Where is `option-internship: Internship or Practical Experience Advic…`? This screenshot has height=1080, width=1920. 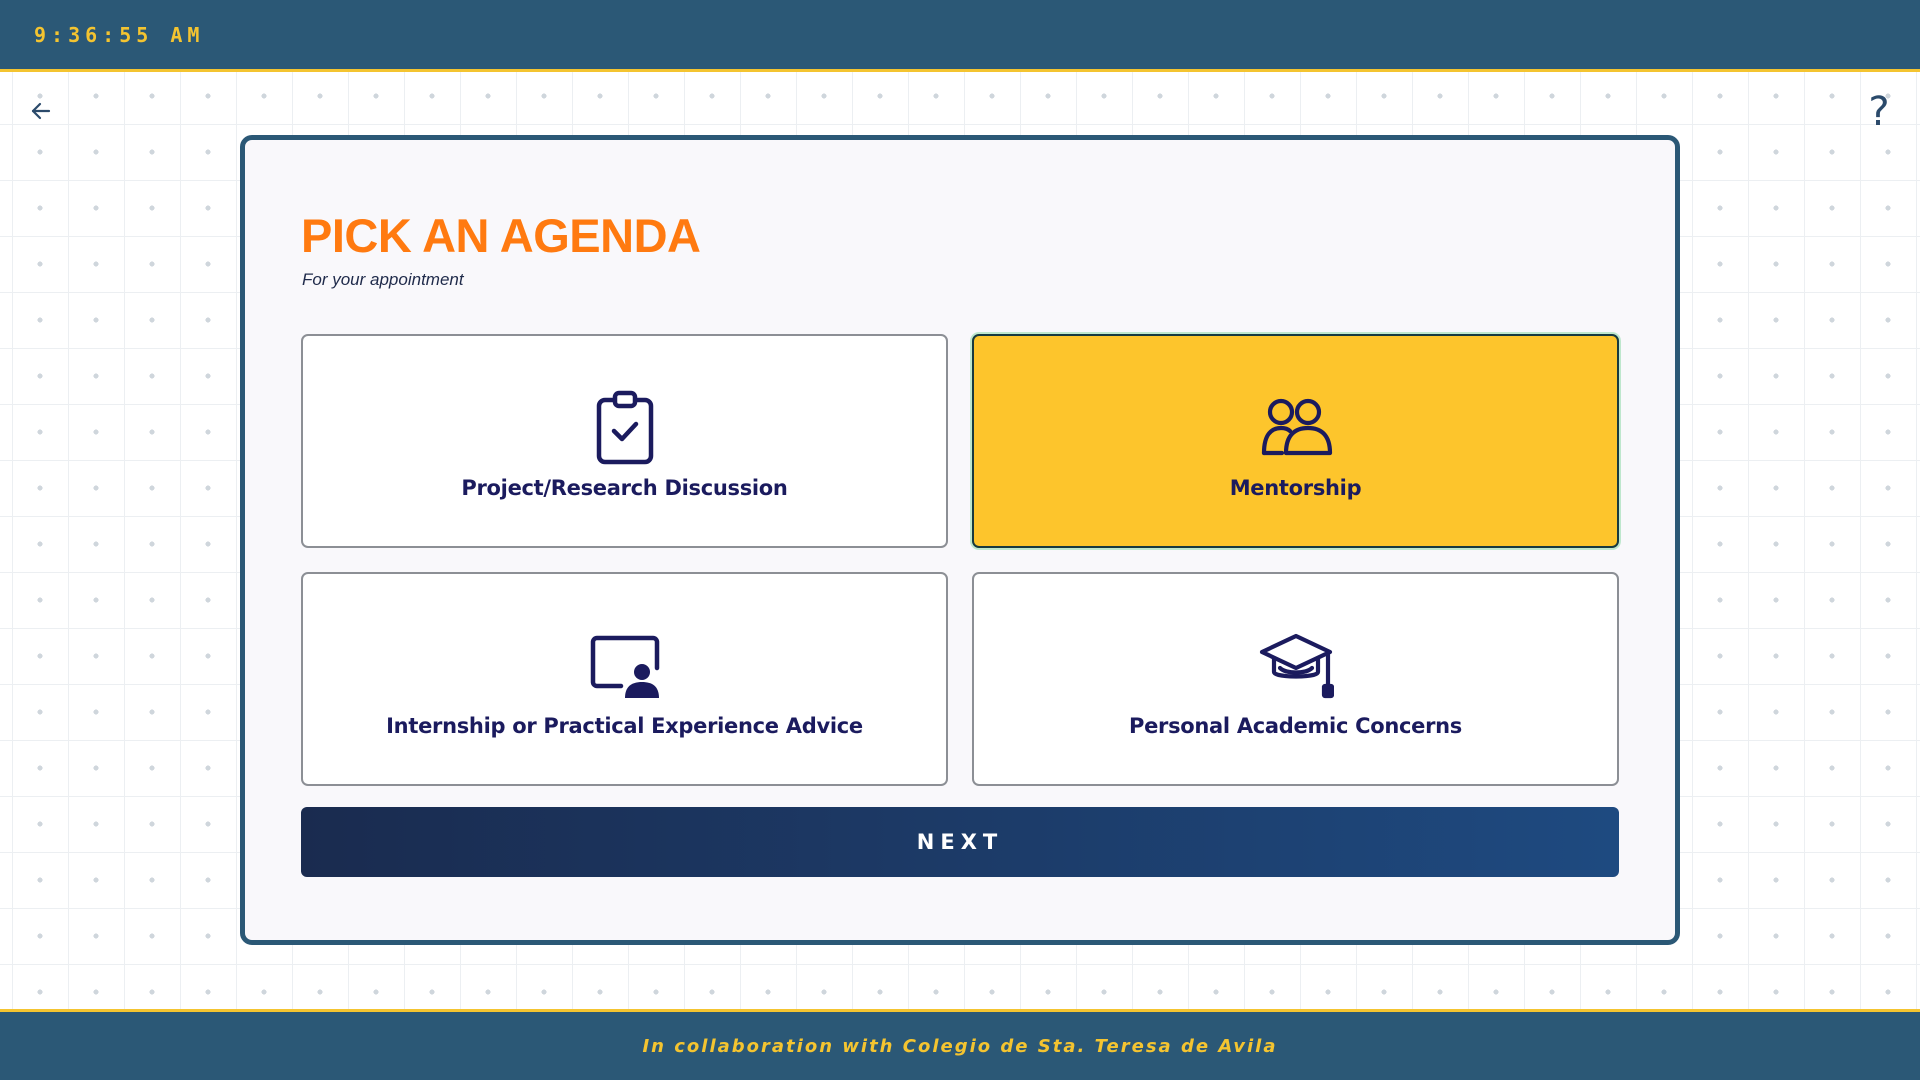
option-internship: Internship or Practical Experience Advic… is located at coordinates (624, 679).